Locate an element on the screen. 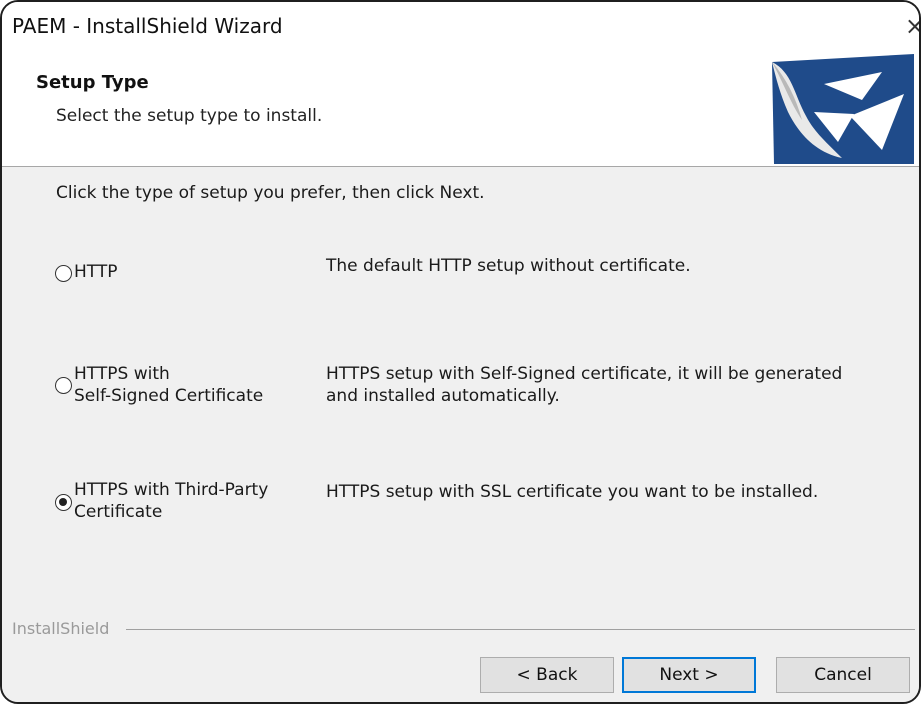 The image size is (921, 704). close-icon: × is located at coordinates (912, 26).